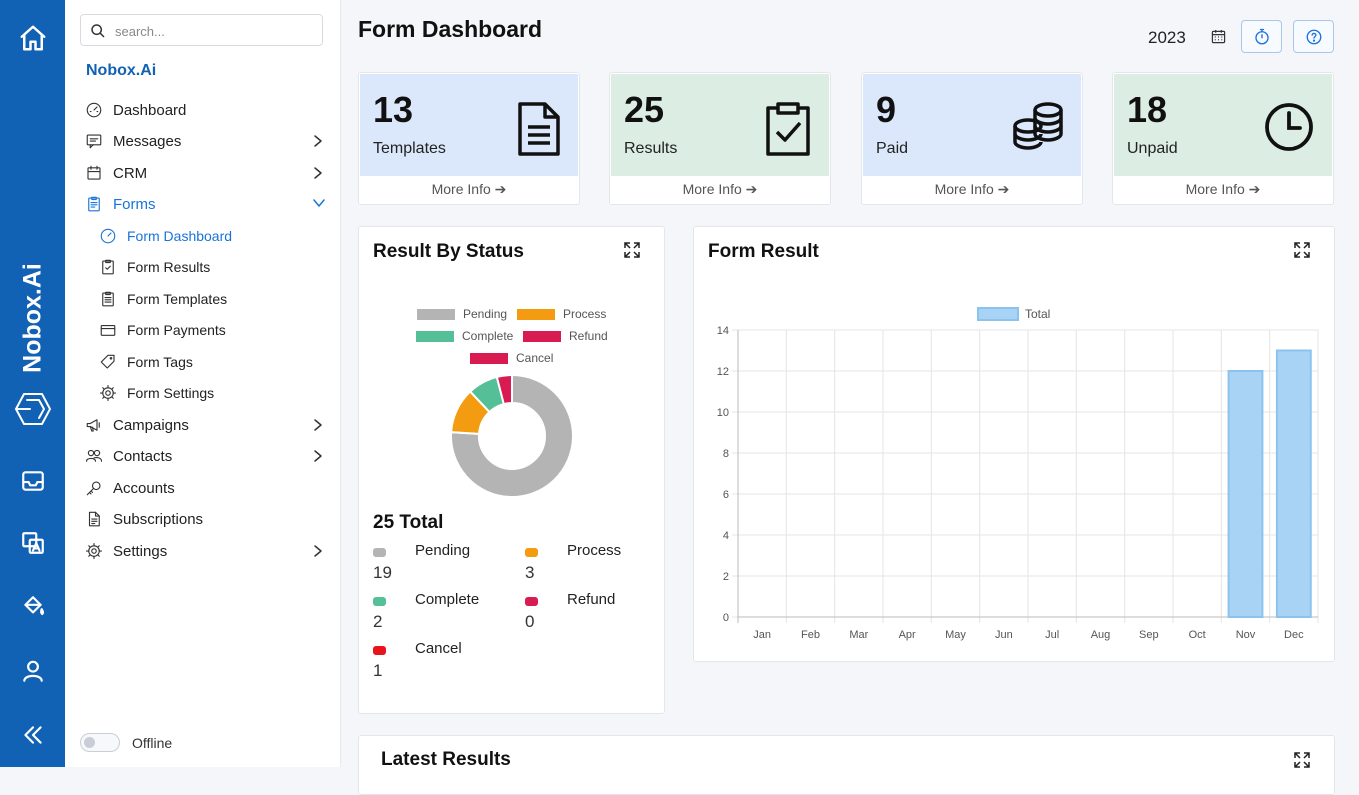  Describe the element at coordinates (144, 488) in the screenshot. I see `sidebar-item-label: Accounts` at that location.